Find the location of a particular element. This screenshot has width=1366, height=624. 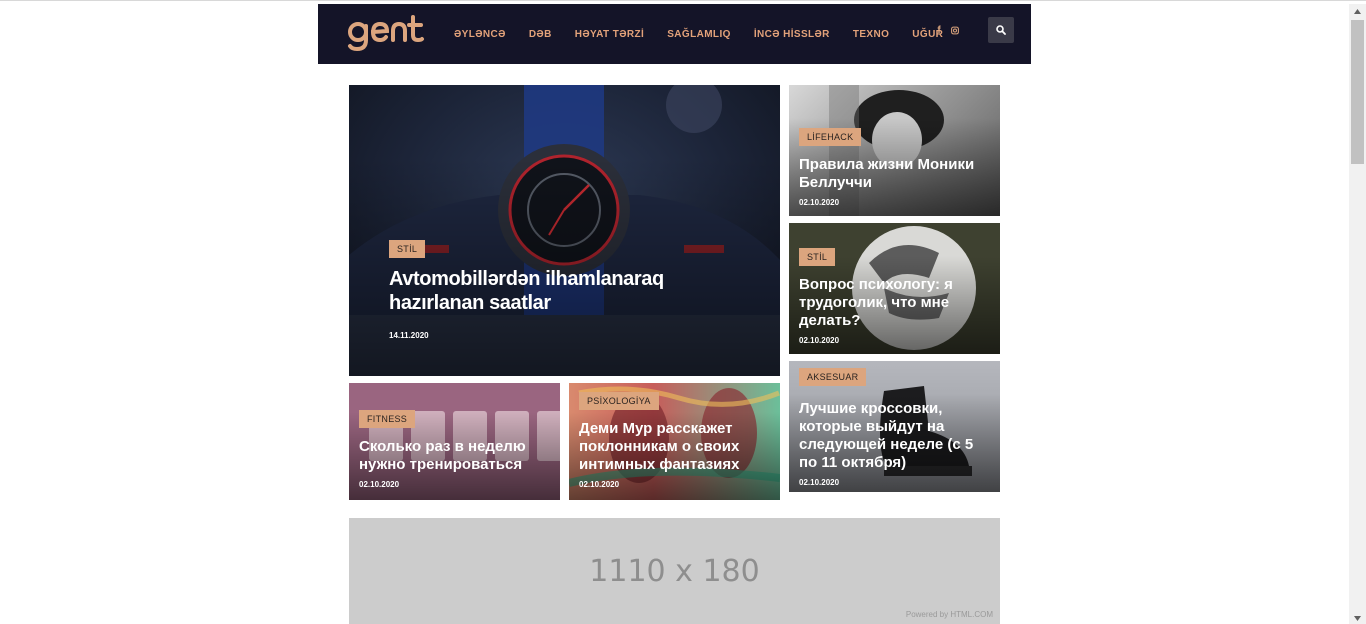

social-links: f is located at coordinates (947, 30).